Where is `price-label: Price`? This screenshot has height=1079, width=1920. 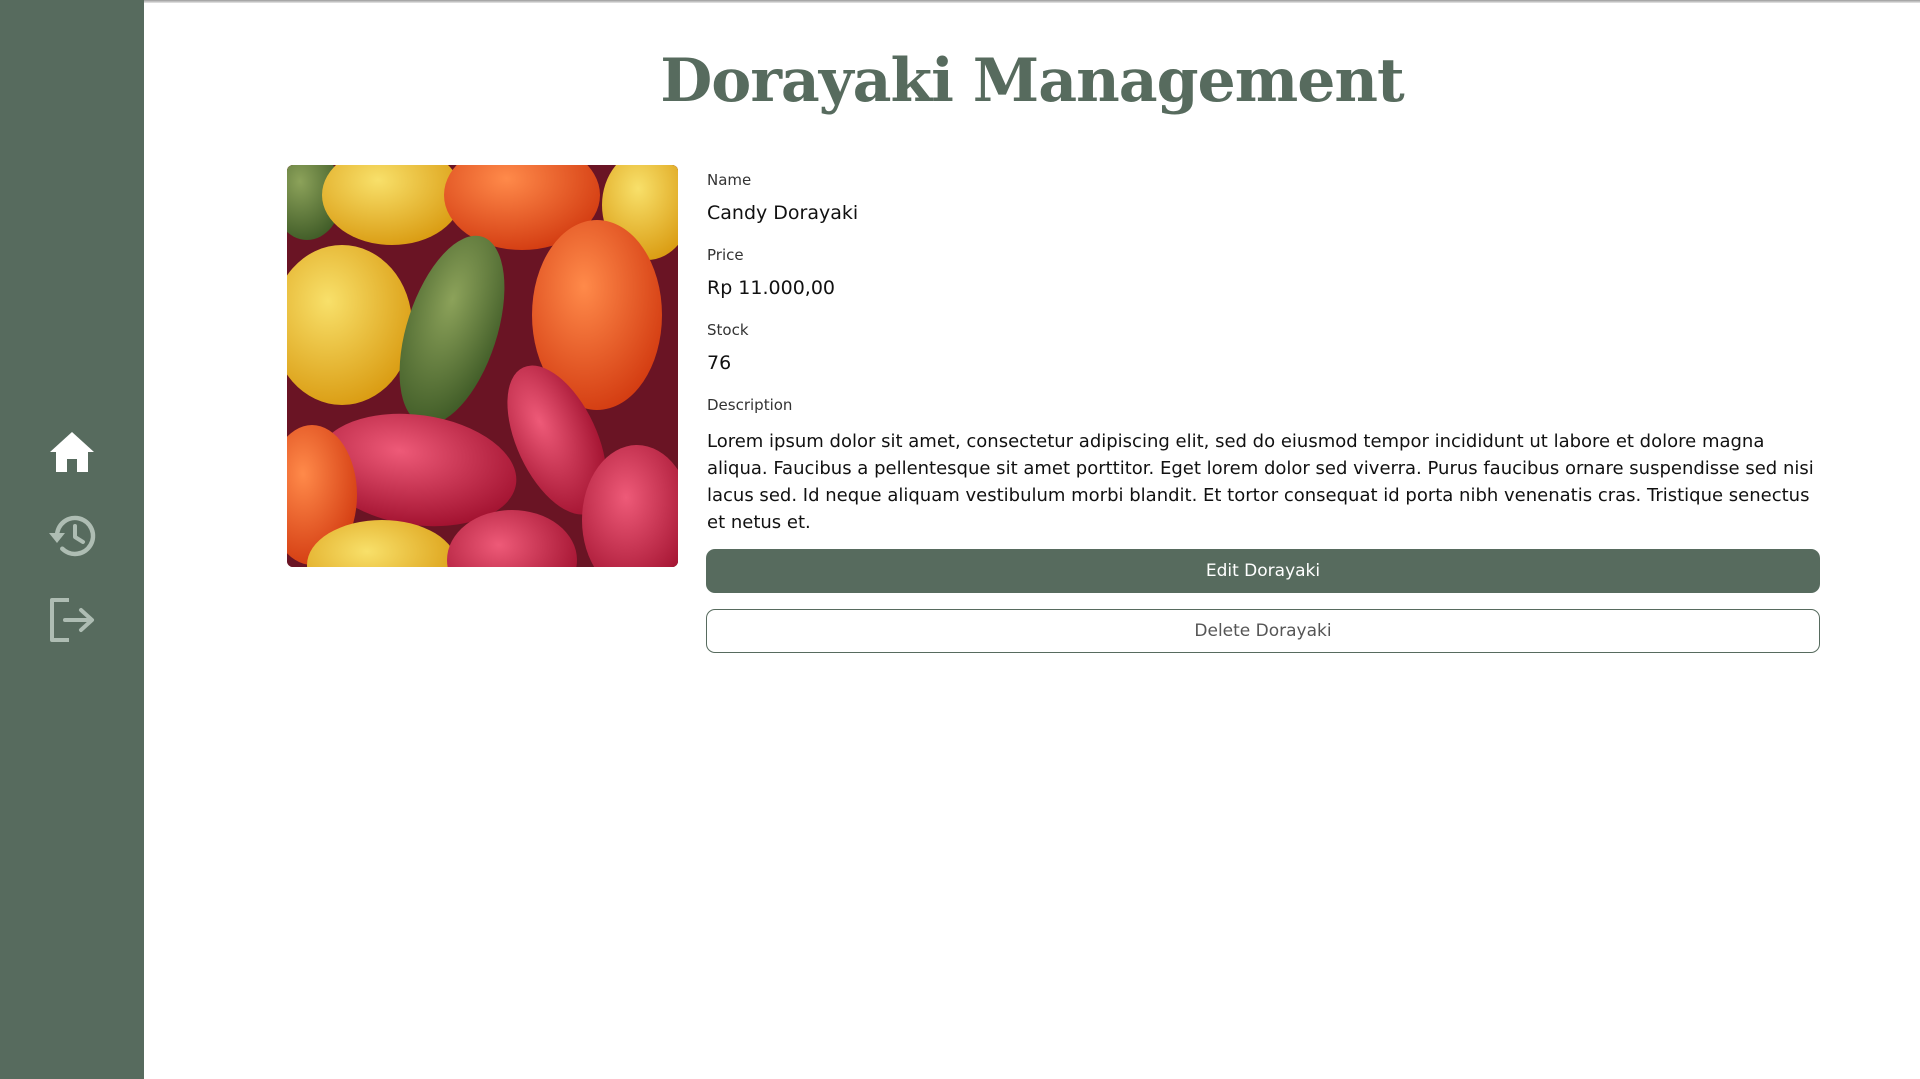 price-label: Price is located at coordinates (725, 255).